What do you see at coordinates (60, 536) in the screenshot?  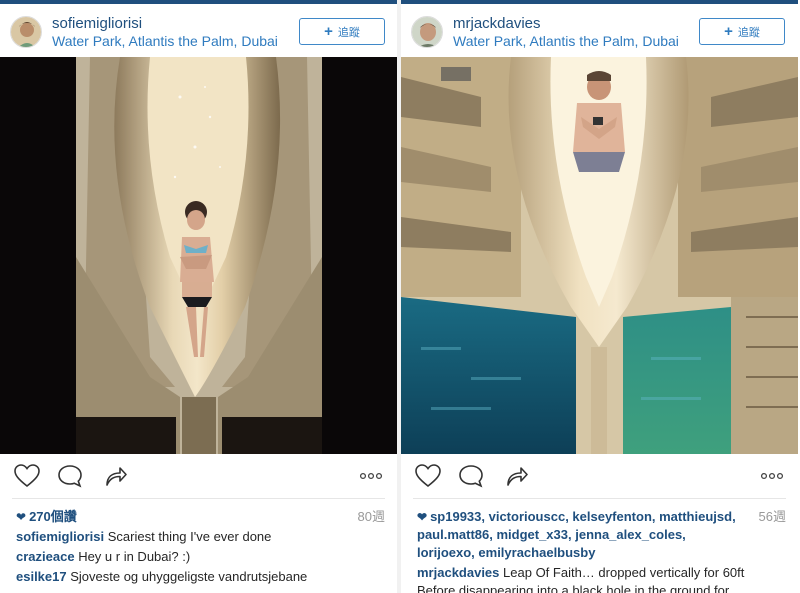 I see `comment-username: sofiemigliorisi` at bounding box center [60, 536].